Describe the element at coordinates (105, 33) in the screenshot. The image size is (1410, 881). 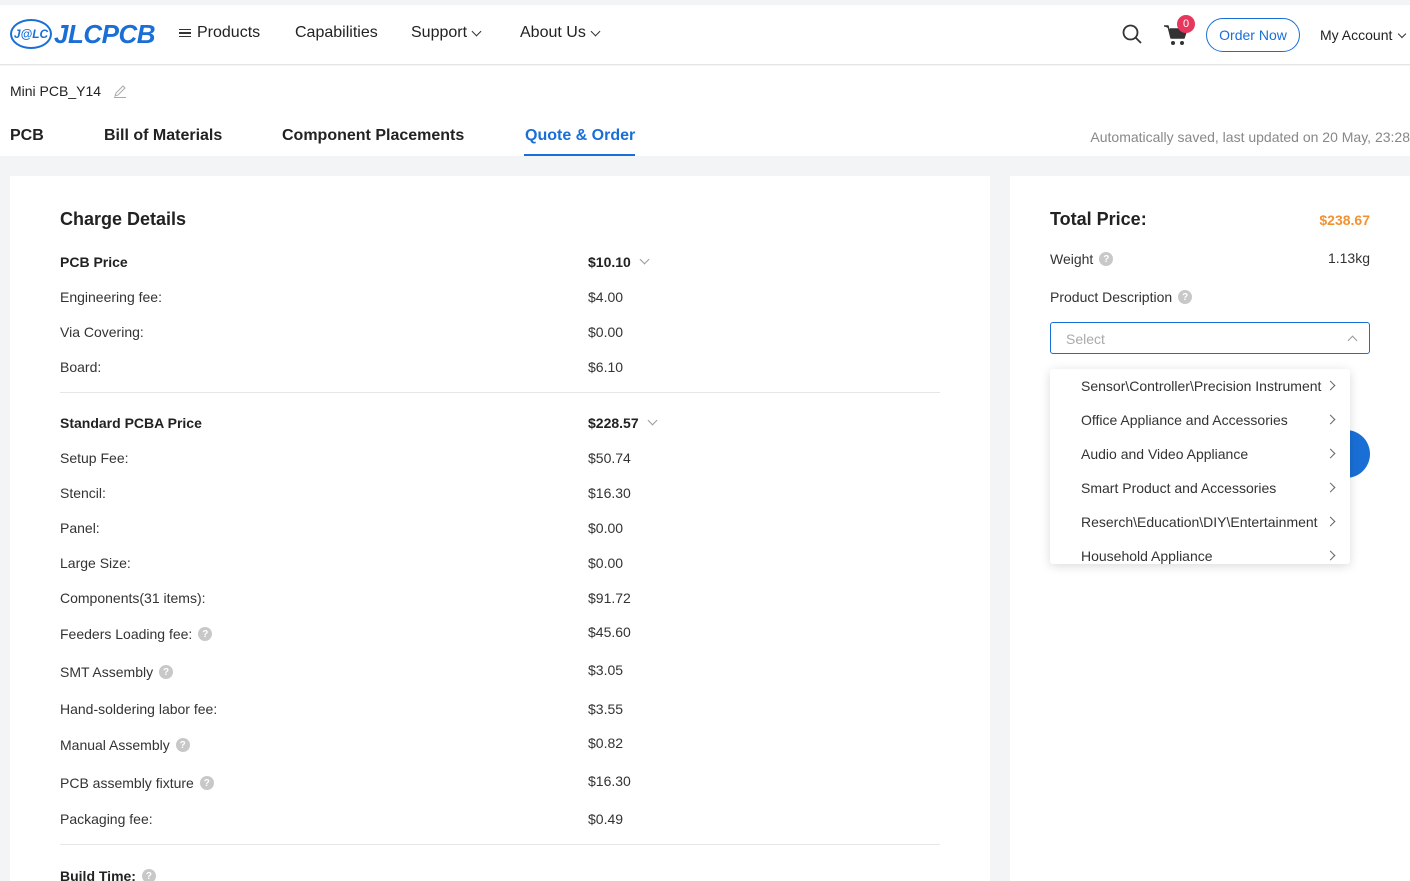
I see `logo-text: JLCPCB` at that location.